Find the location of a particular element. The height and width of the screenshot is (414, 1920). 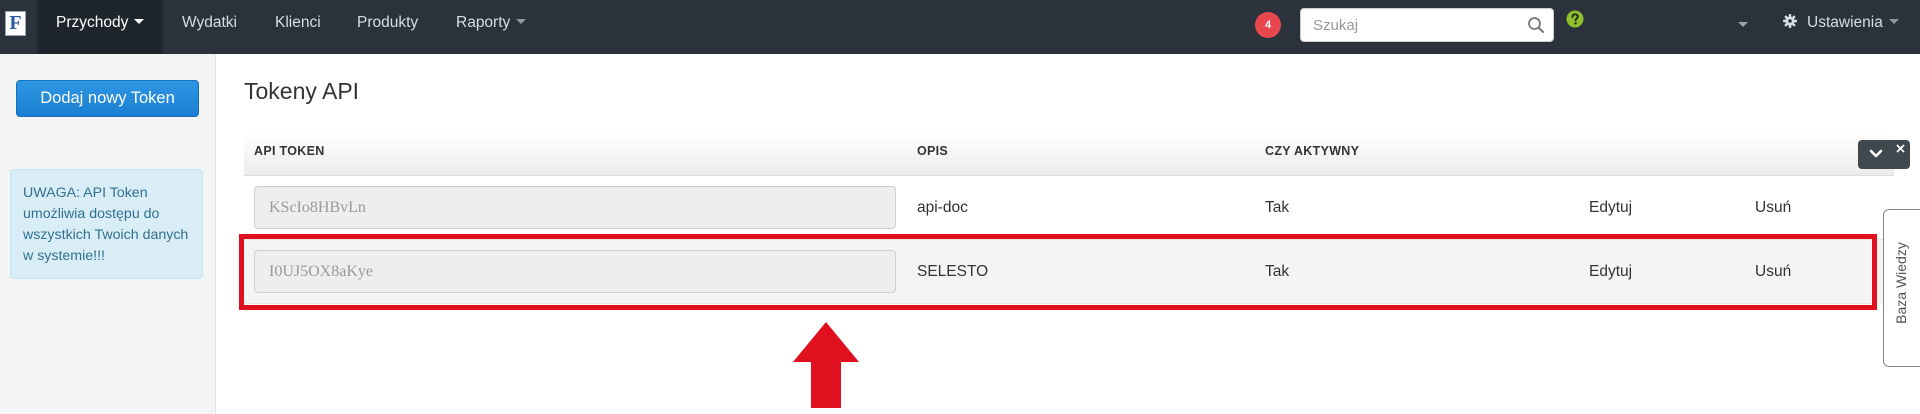

nav-item-wydatki: Wydatki is located at coordinates (209, 27).